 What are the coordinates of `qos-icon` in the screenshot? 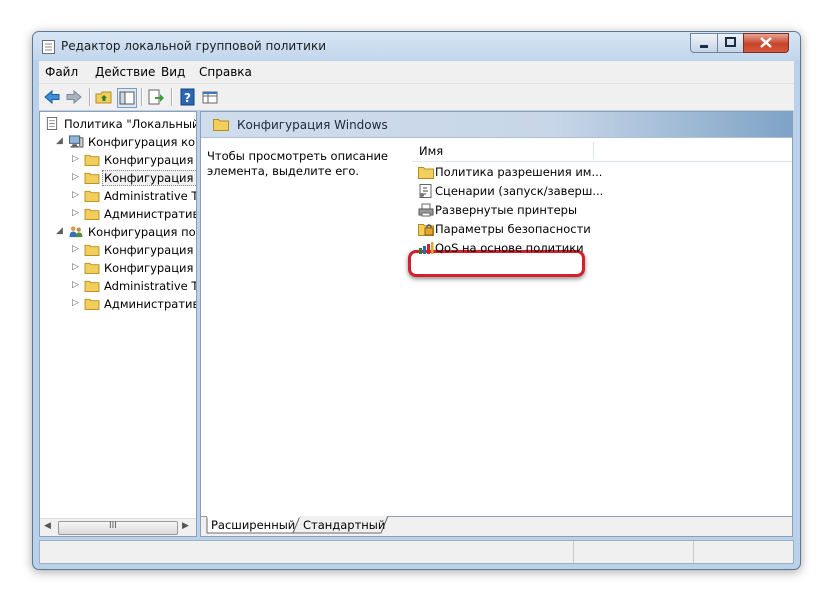 It's located at (426, 248).